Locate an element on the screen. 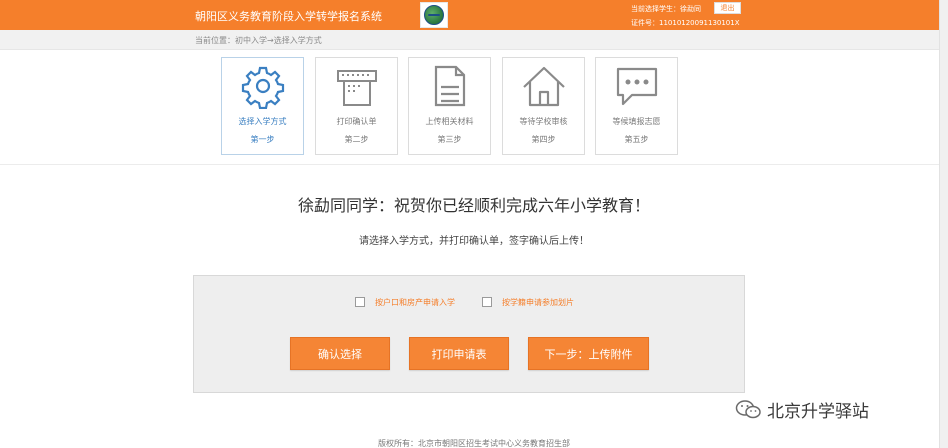  next-upload-button: 下一步：上传附件 is located at coordinates (588, 353).